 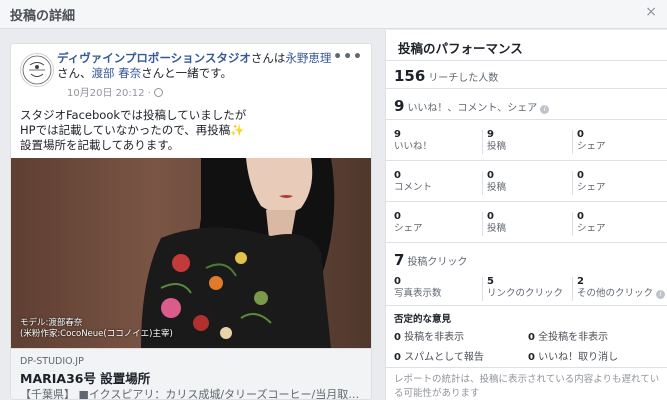 I want to click on post-timestamp: 10月20日 20:12 ·, so click(x=115, y=91).